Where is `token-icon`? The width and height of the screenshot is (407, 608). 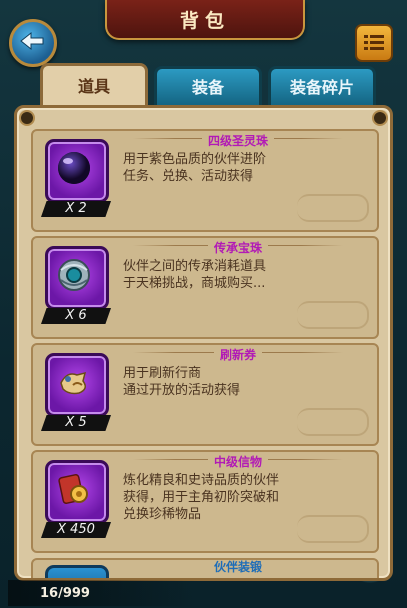 token-icon is located at coordinates (73, 489).